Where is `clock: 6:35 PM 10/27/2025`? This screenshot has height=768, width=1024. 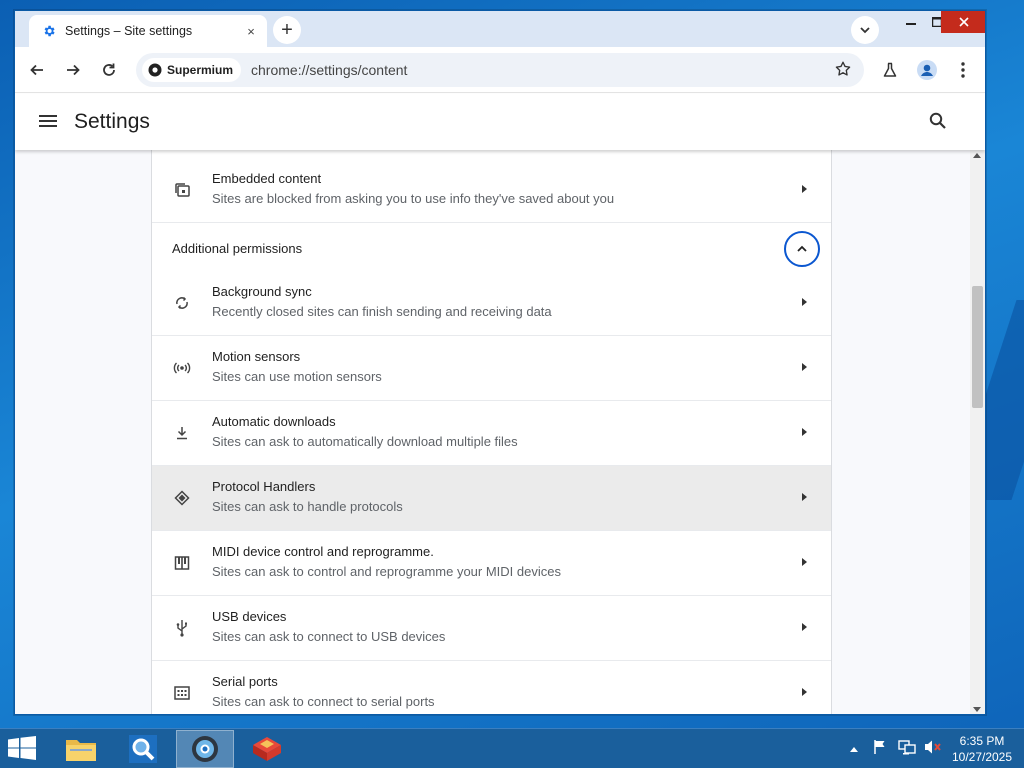
clock: 6:35 PM 10/27/2025 is located at coordinates (982, 749).